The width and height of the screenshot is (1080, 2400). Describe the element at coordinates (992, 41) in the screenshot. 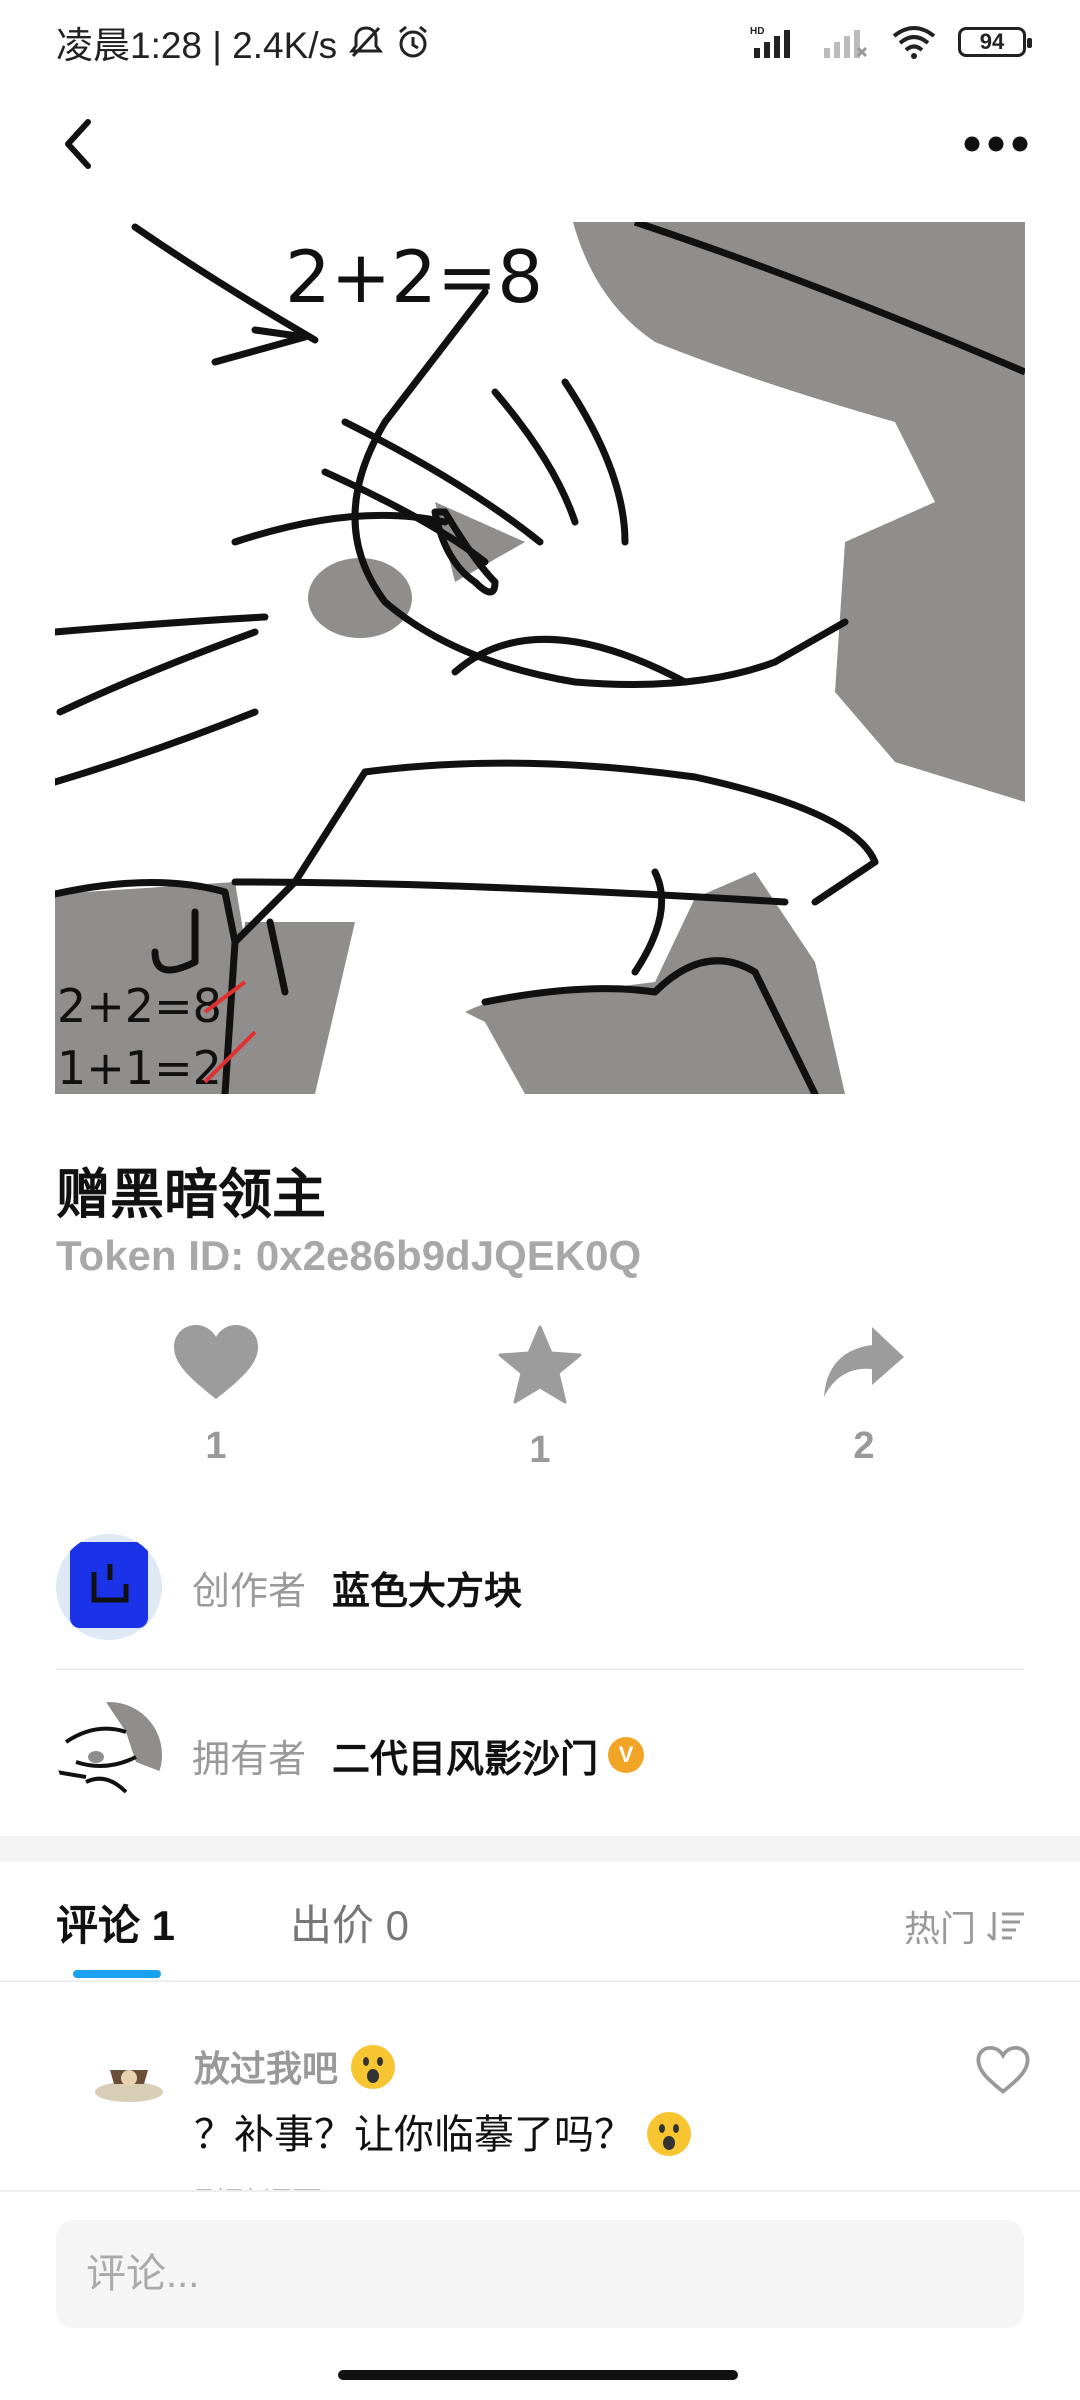

I see `battery-level: 94` at that location.